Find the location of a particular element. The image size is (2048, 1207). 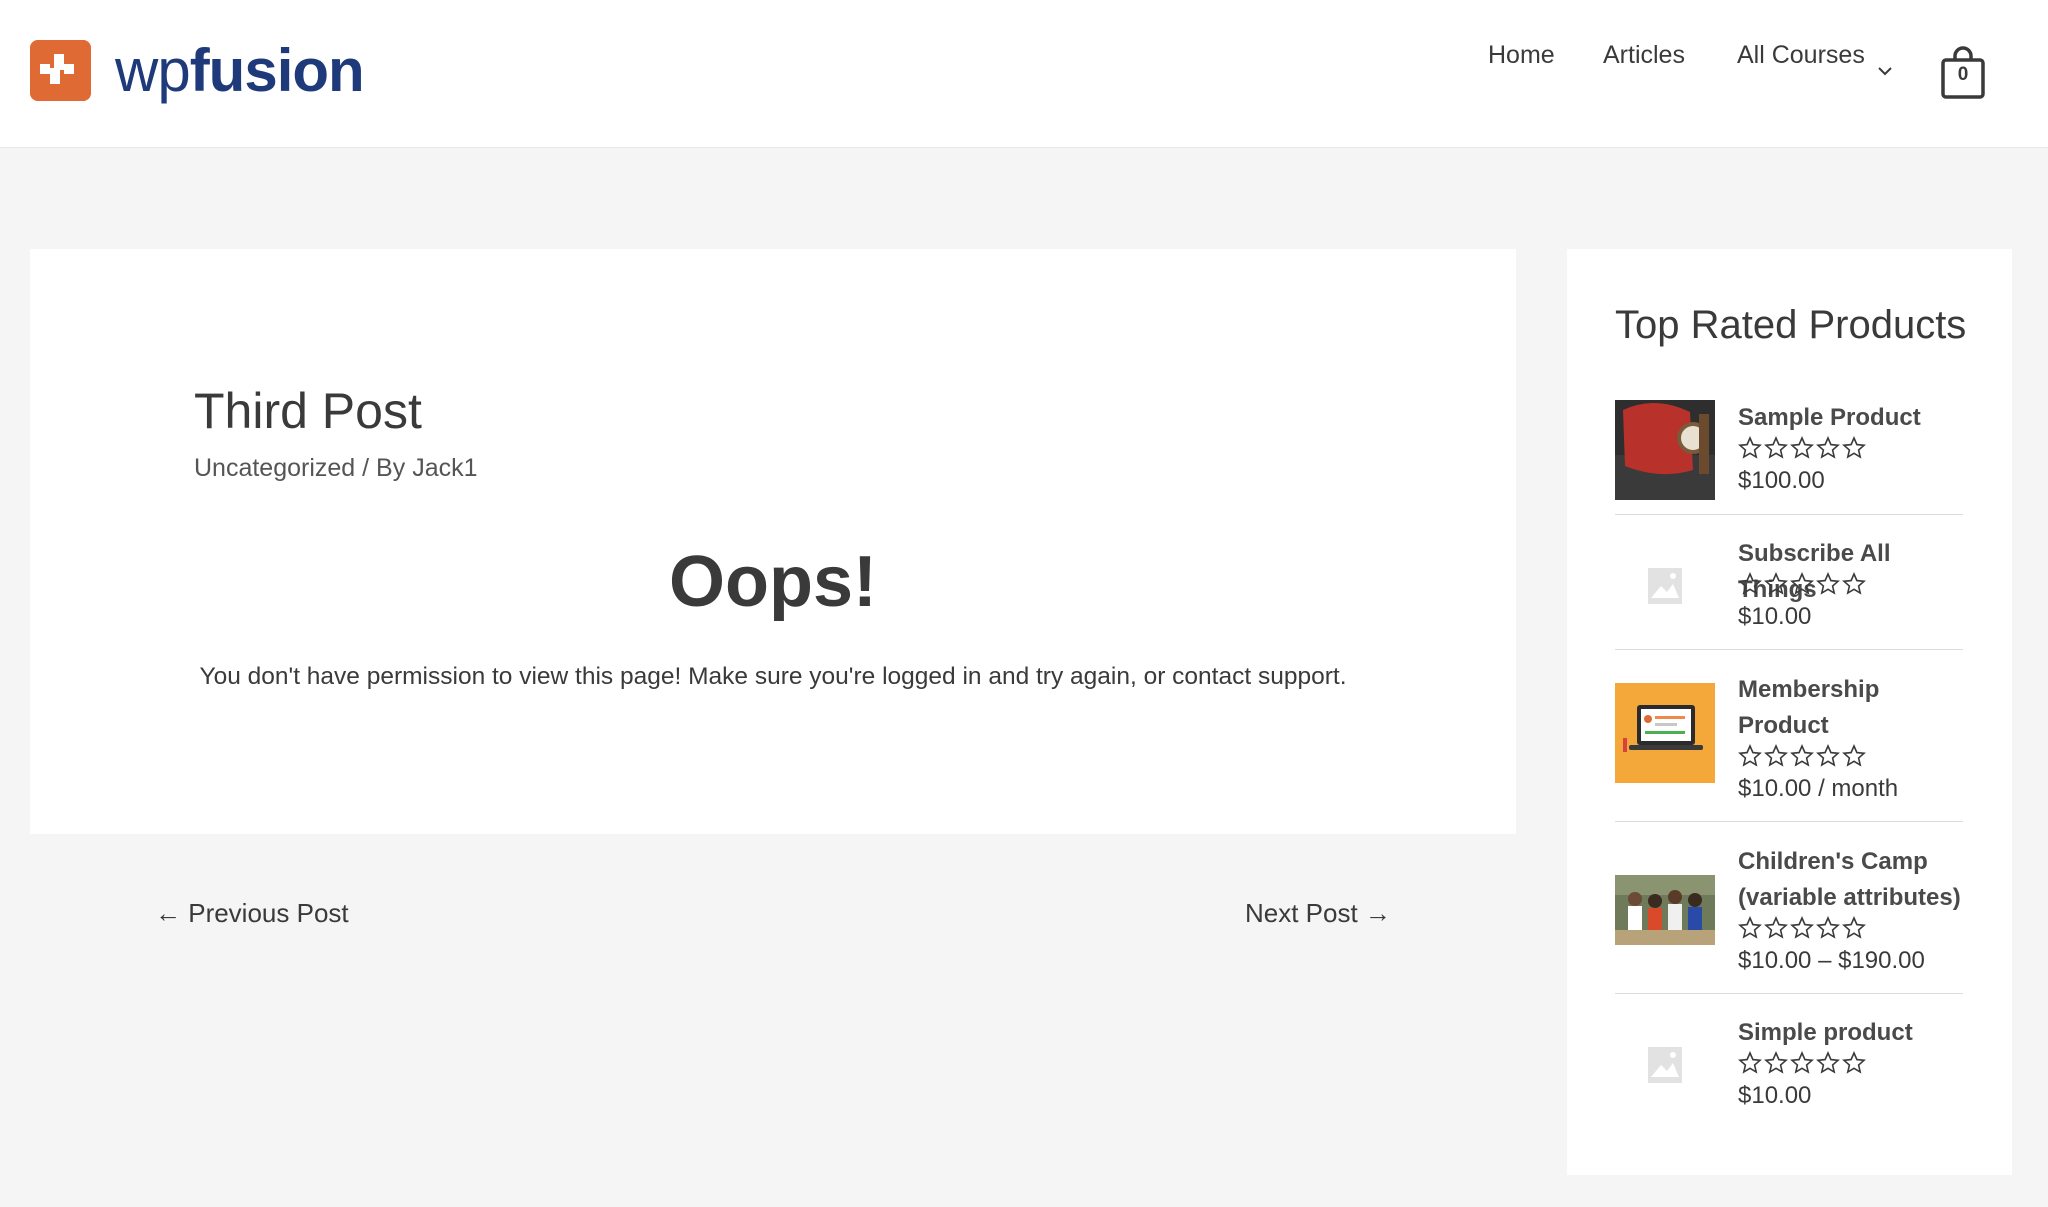

post-author-link: Jack1 is located at coordinates (444, 468).